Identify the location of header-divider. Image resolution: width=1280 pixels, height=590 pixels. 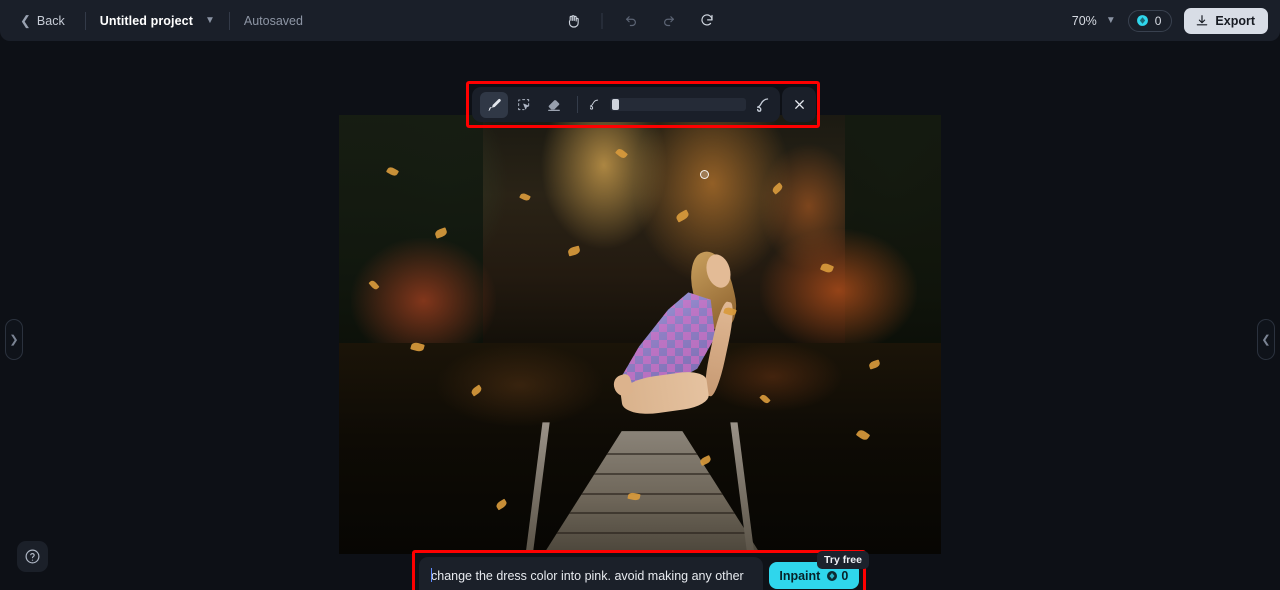
(85, 20).